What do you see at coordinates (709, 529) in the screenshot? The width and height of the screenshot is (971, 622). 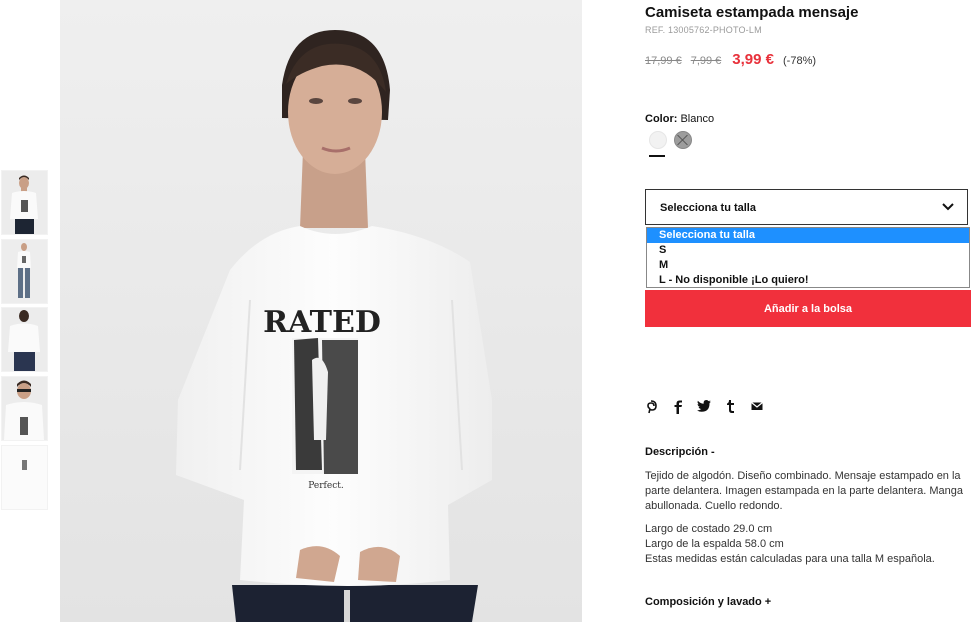 I see `measure-side-length: Largo de costado 29.0 cm` at bounding box center [709, 529].